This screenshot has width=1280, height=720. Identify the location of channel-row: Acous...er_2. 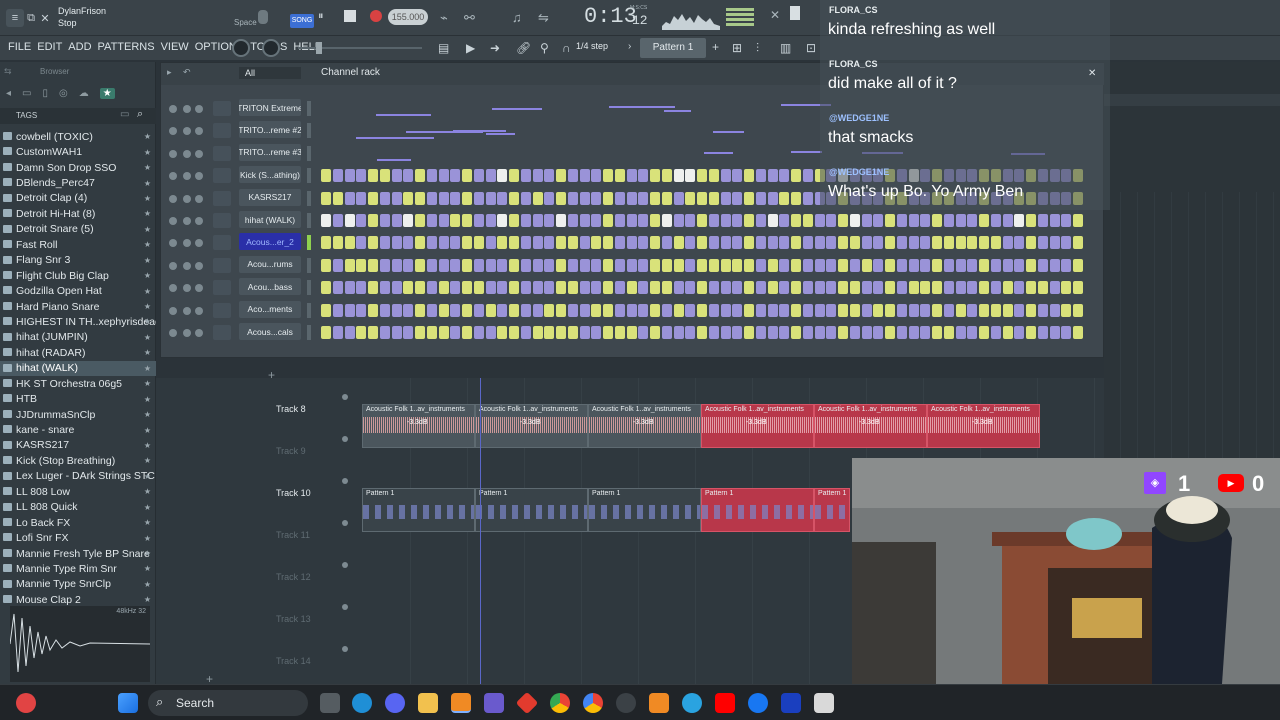
(633, 243).